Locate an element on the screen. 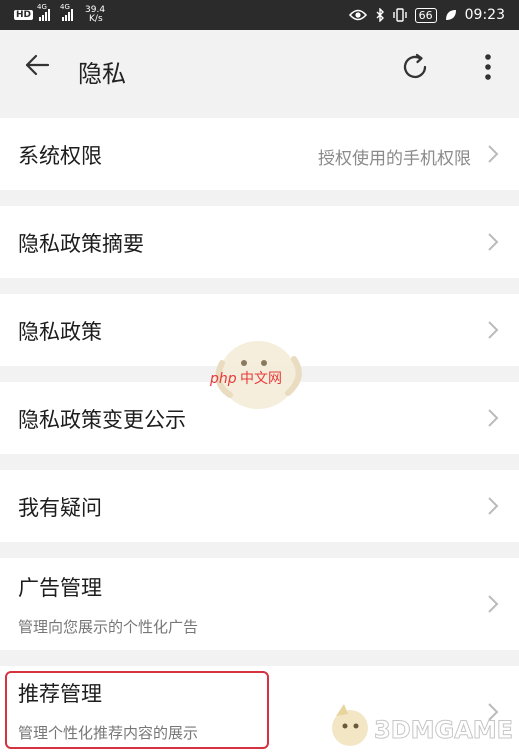  vibrate-icon is located at coordinates (399, 15).